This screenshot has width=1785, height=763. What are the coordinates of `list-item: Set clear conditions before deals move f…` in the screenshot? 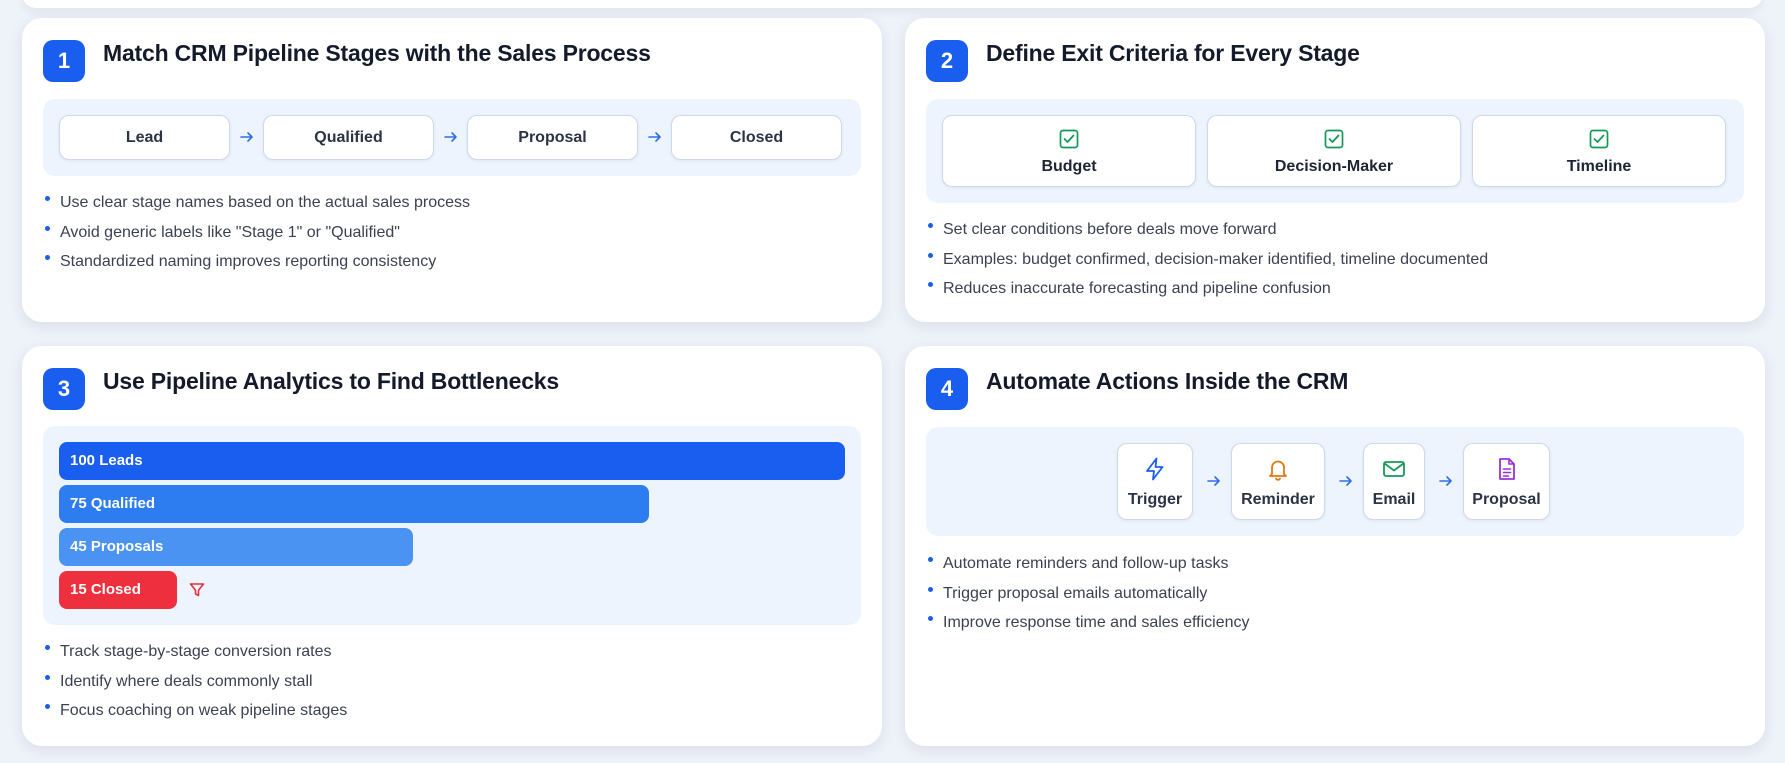 It's located at (1207, 230).